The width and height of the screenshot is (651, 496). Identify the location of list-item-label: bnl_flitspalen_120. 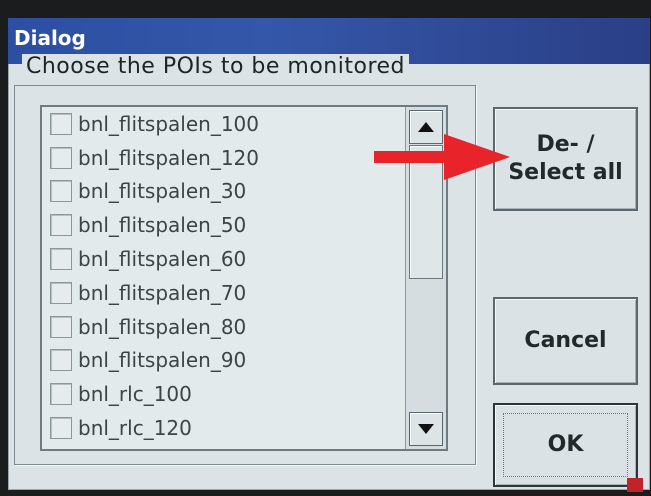
(169, 157).